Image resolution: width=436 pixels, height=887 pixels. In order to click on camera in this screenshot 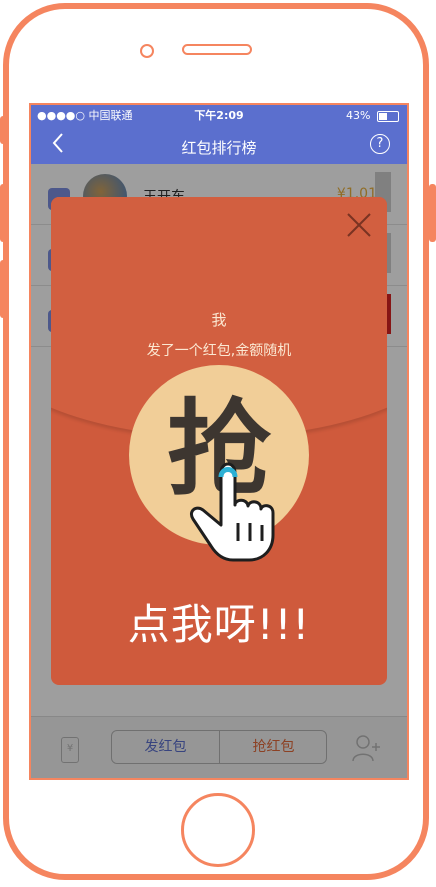, I will do `click(147, 51)`.